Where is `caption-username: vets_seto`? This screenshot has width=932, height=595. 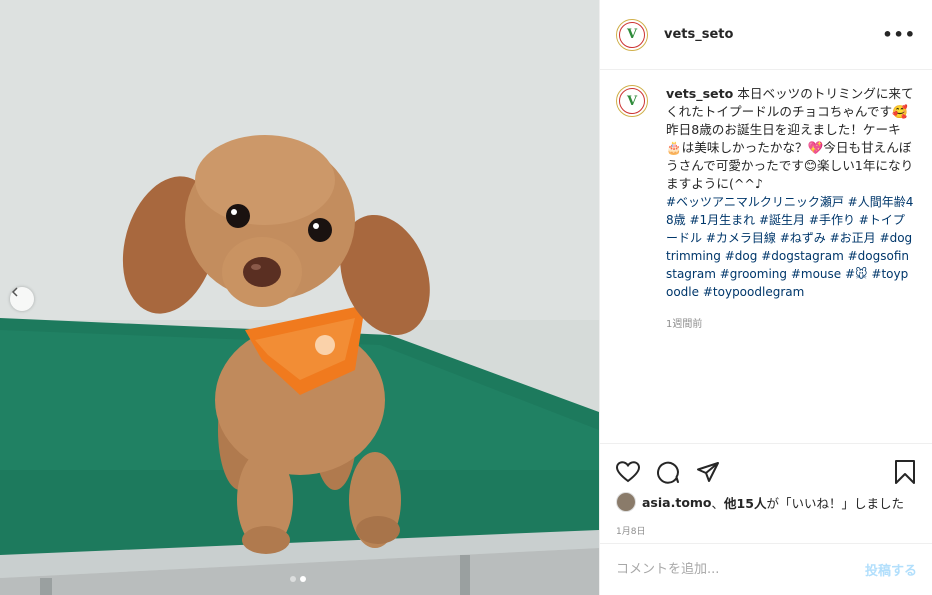
caption-username: vets_seto is located at coordinates (699, 93).